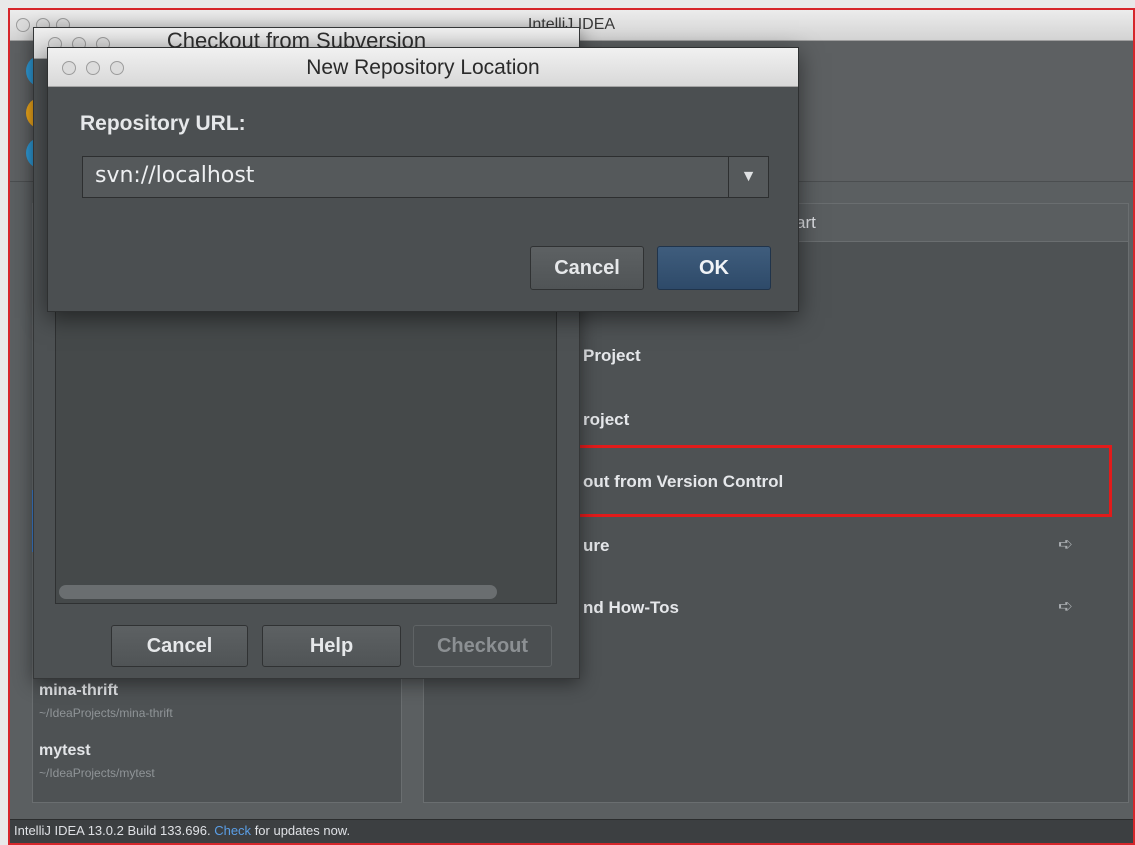 The width and height of the screenshot is (1135, 845). Describe the element at coordinates (587, 268) in the screenshot. I see `repo-cancel-button: Cancel` at that location.